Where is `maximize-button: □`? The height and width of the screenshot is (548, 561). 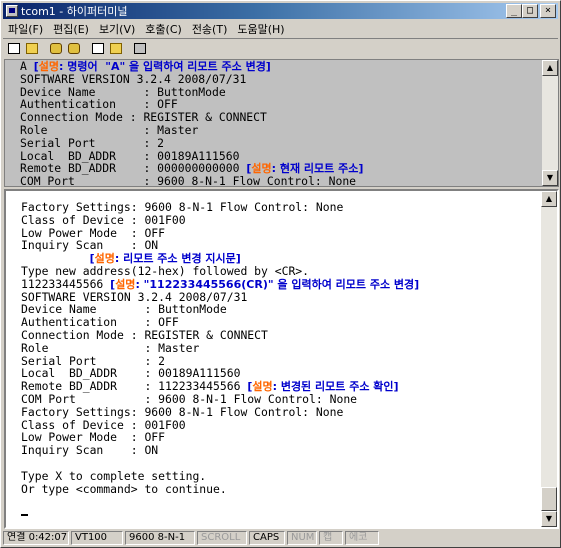
maximize-button: □ is located at coordinates (530, 11).